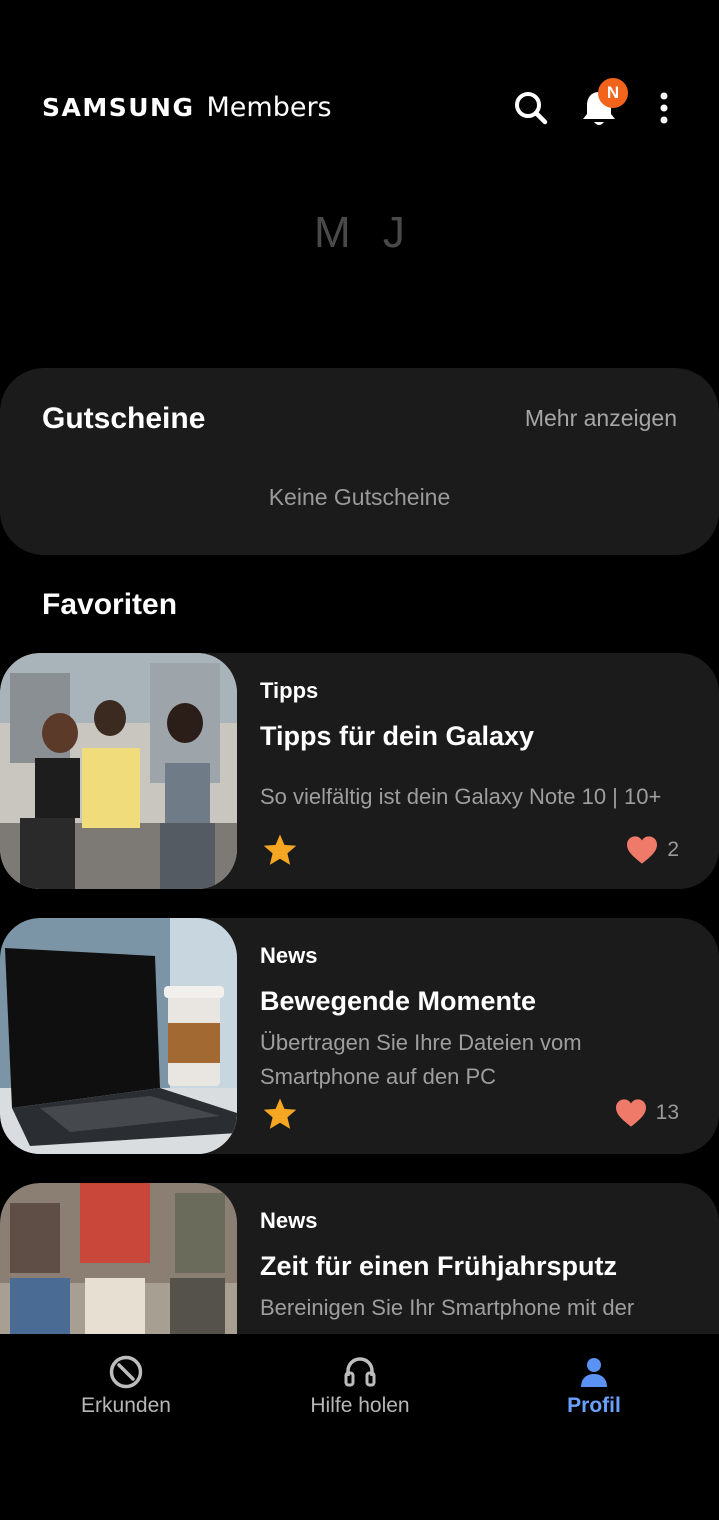 The width and height of the screenshot is (719, 1520). I want to click on likes: 13, so click(646, 1113).